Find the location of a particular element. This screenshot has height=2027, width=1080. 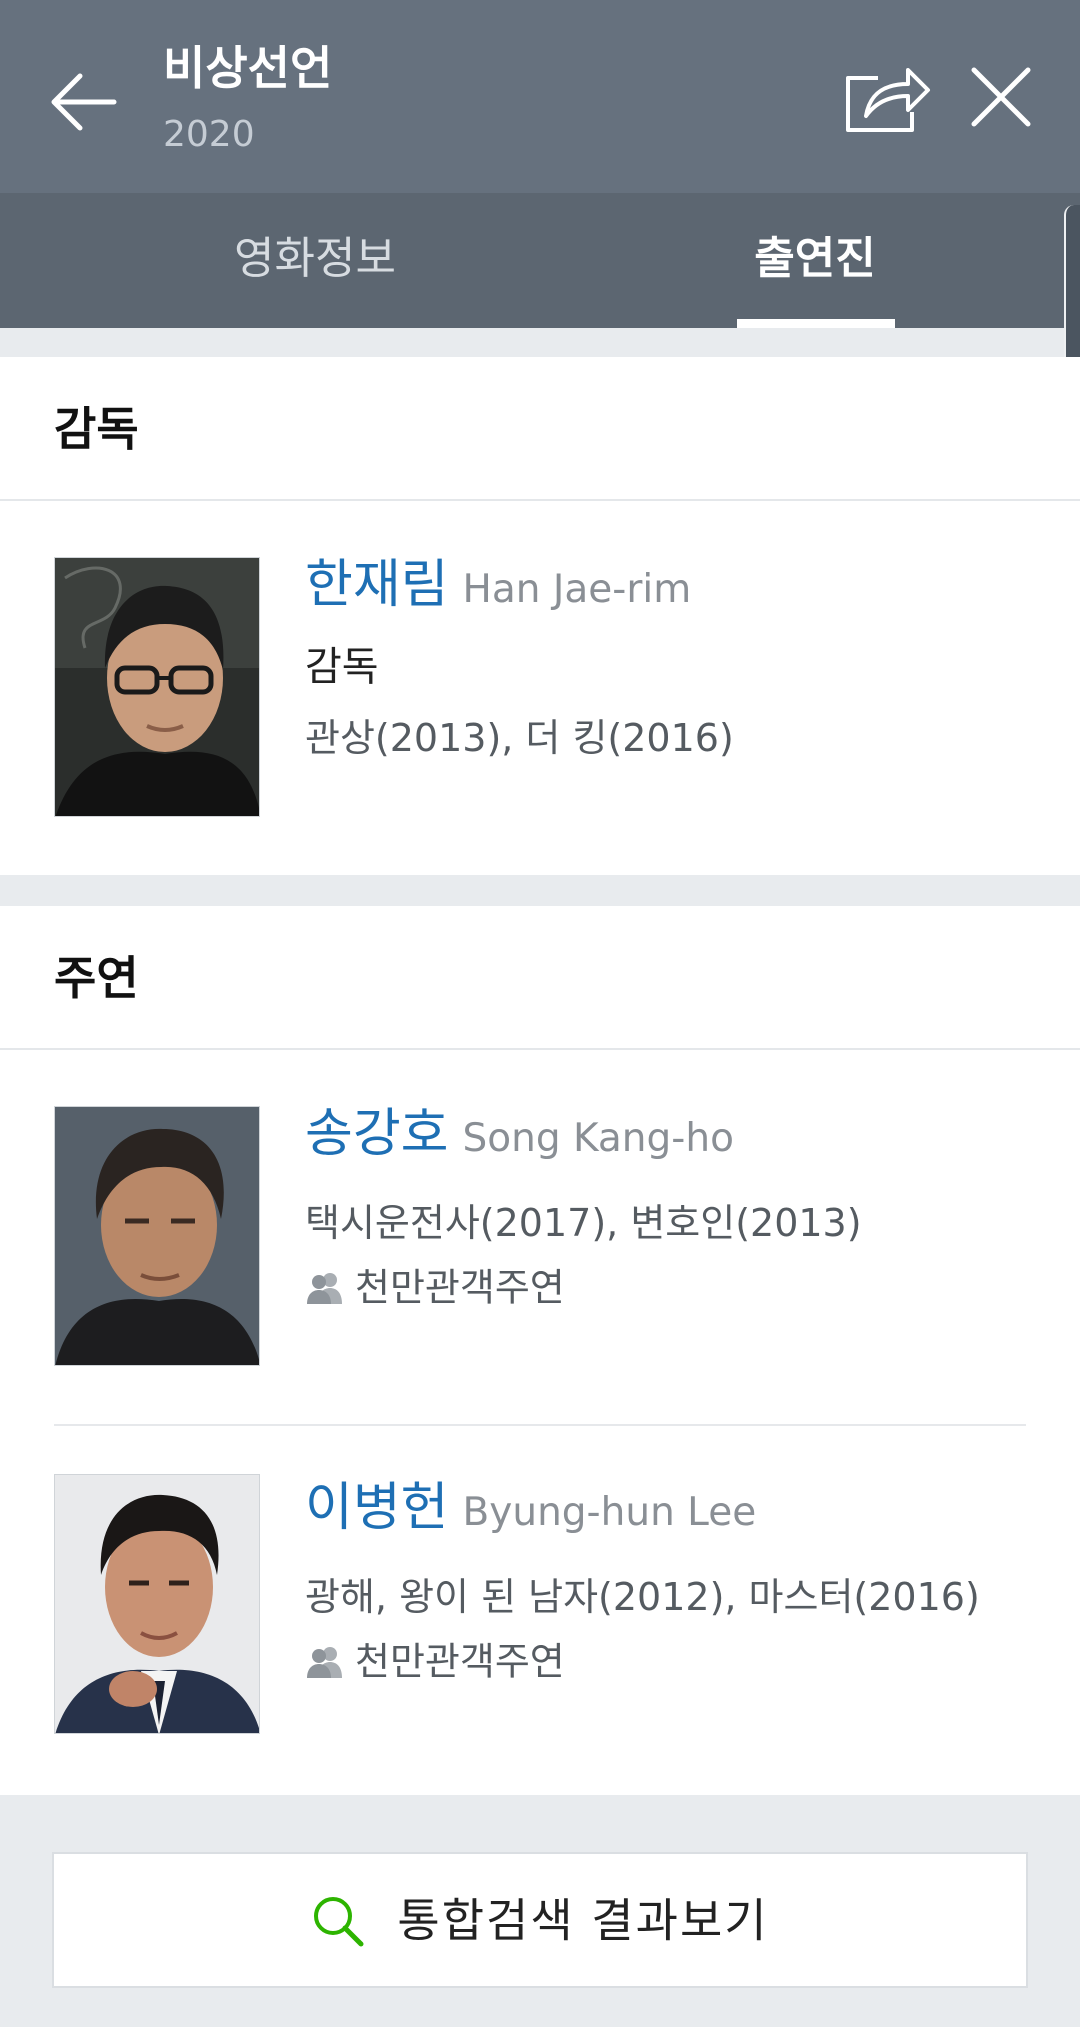

person-name-korean: 이병헌 is located at coordinates (377, 1508).